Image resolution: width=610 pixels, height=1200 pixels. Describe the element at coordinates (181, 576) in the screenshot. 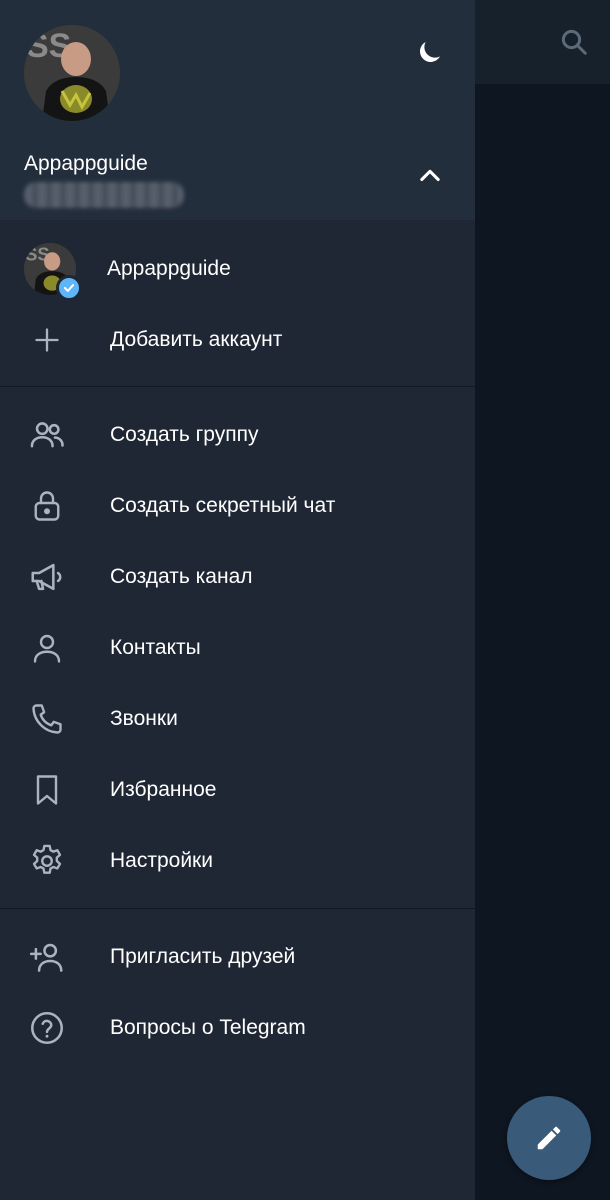

I see `menu-item-label: Создать канал` at that location.